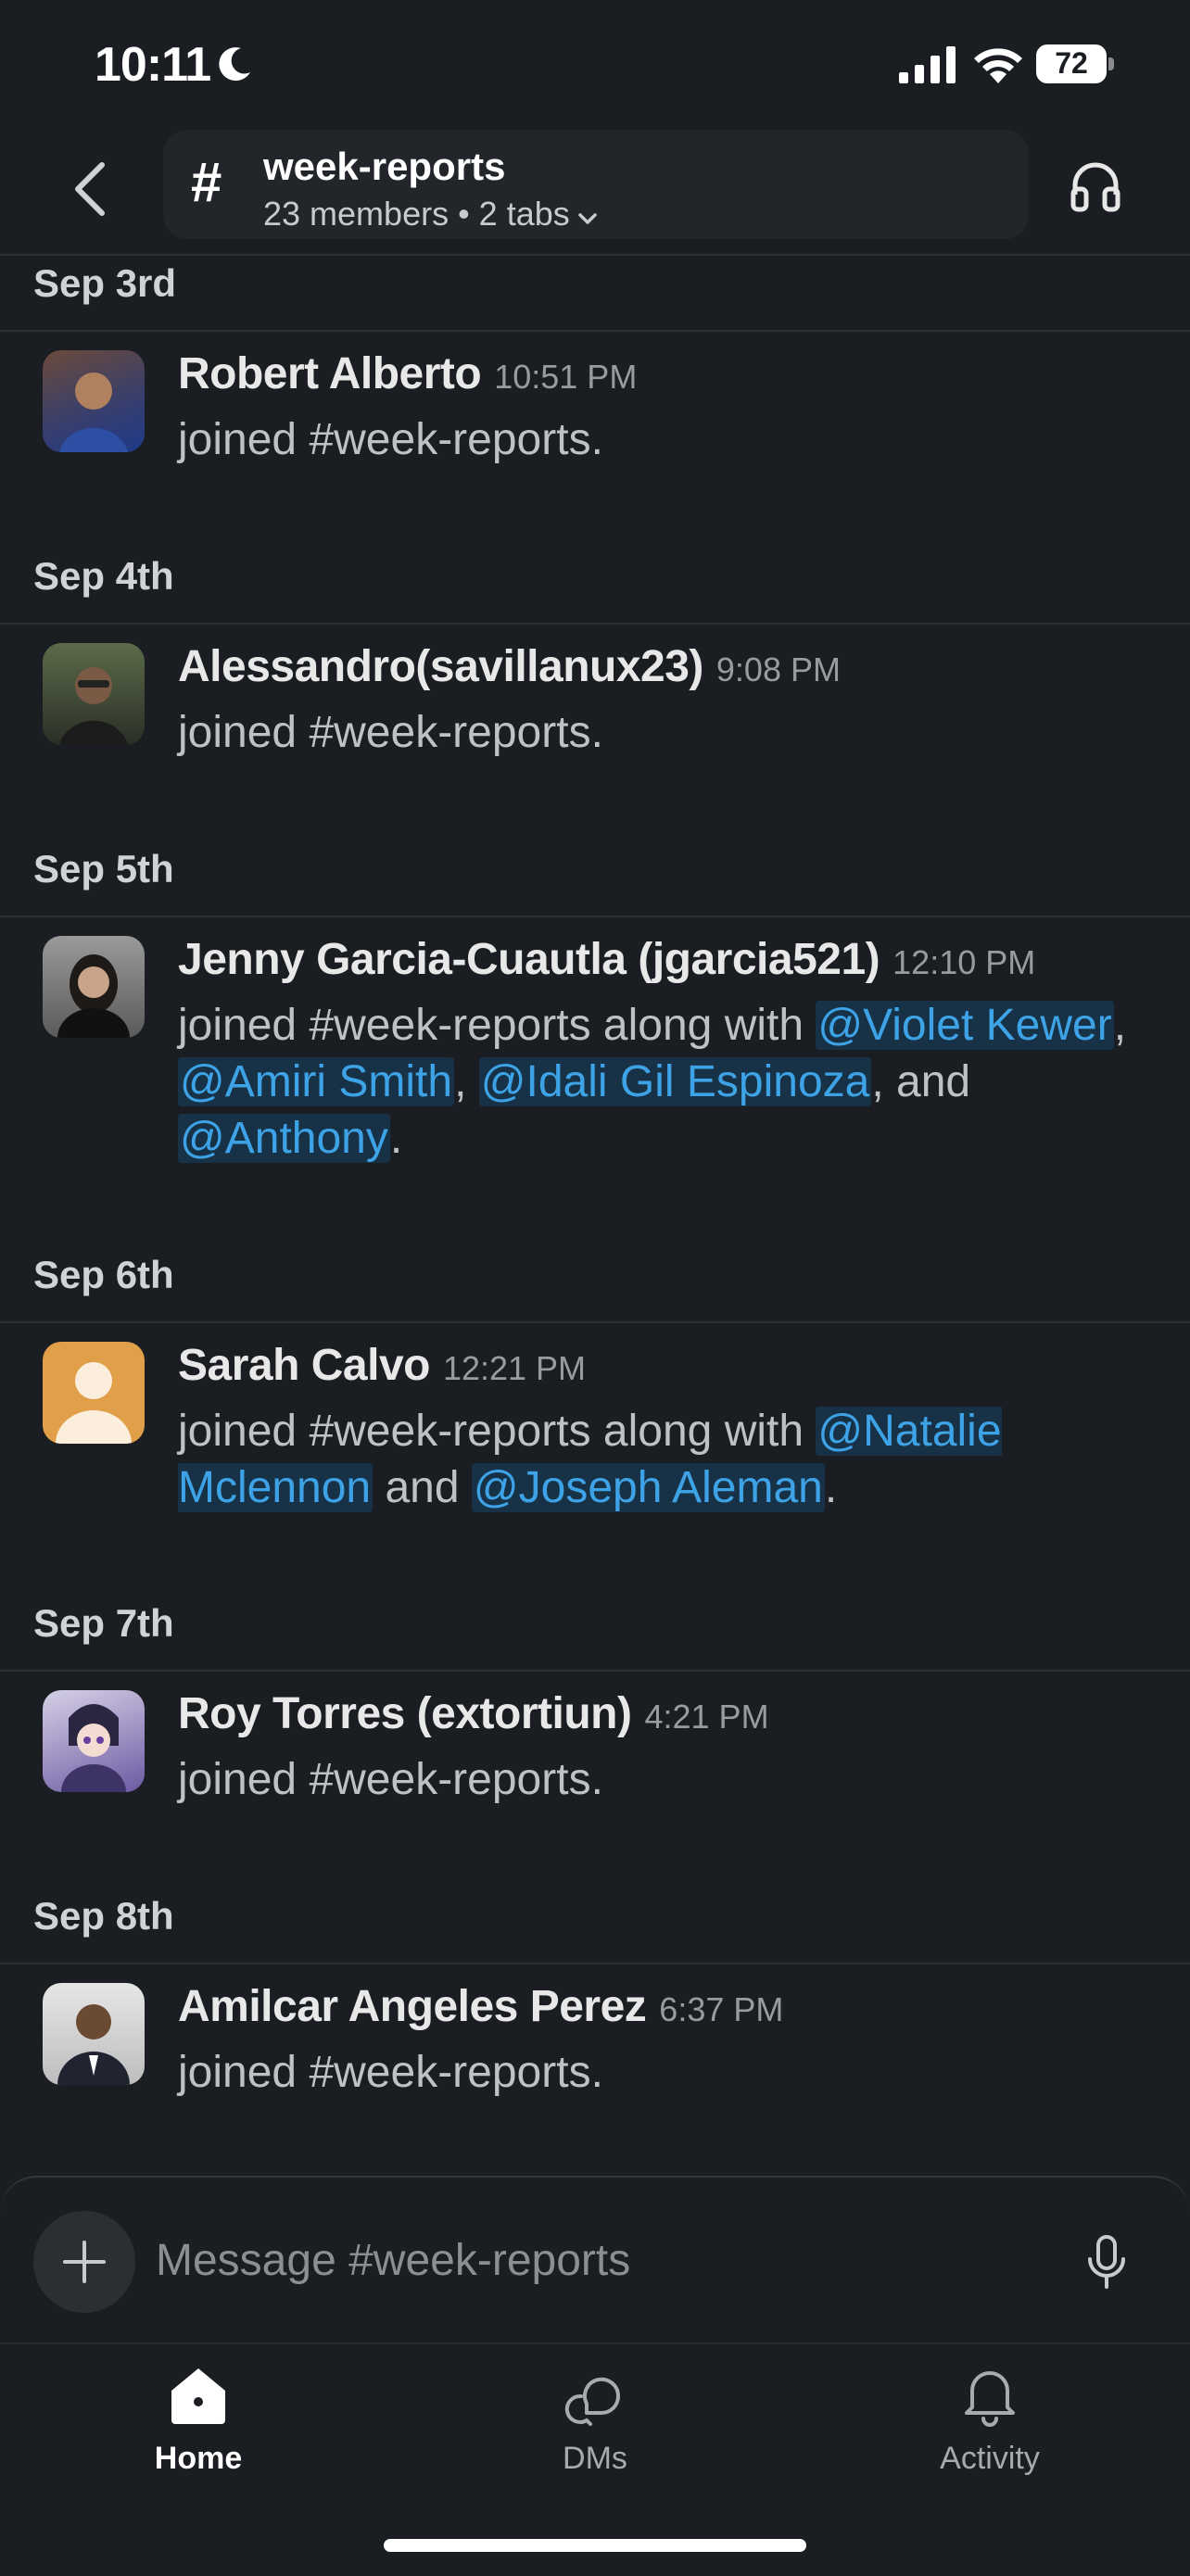  Describe the element at coordinates (103, 1274) in the screenshot. I see `date-label: Sep 6th` at that location.